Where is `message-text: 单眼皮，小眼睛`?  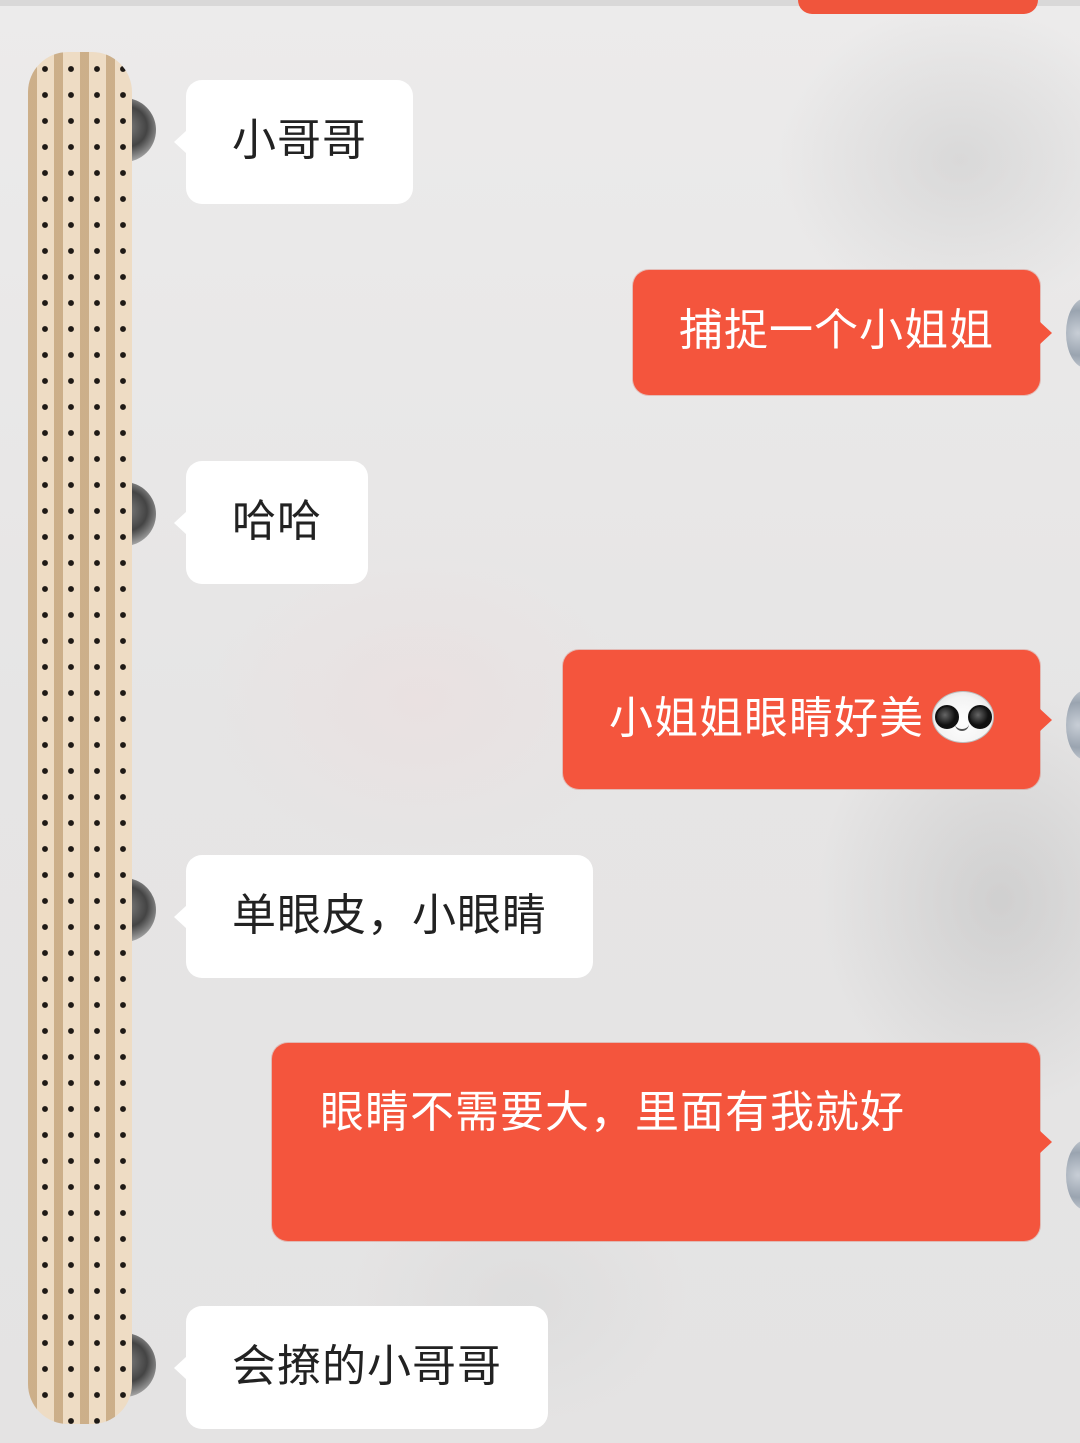
message-text: 单眼皮，小眼睛 is located at coordinates (389, 915).